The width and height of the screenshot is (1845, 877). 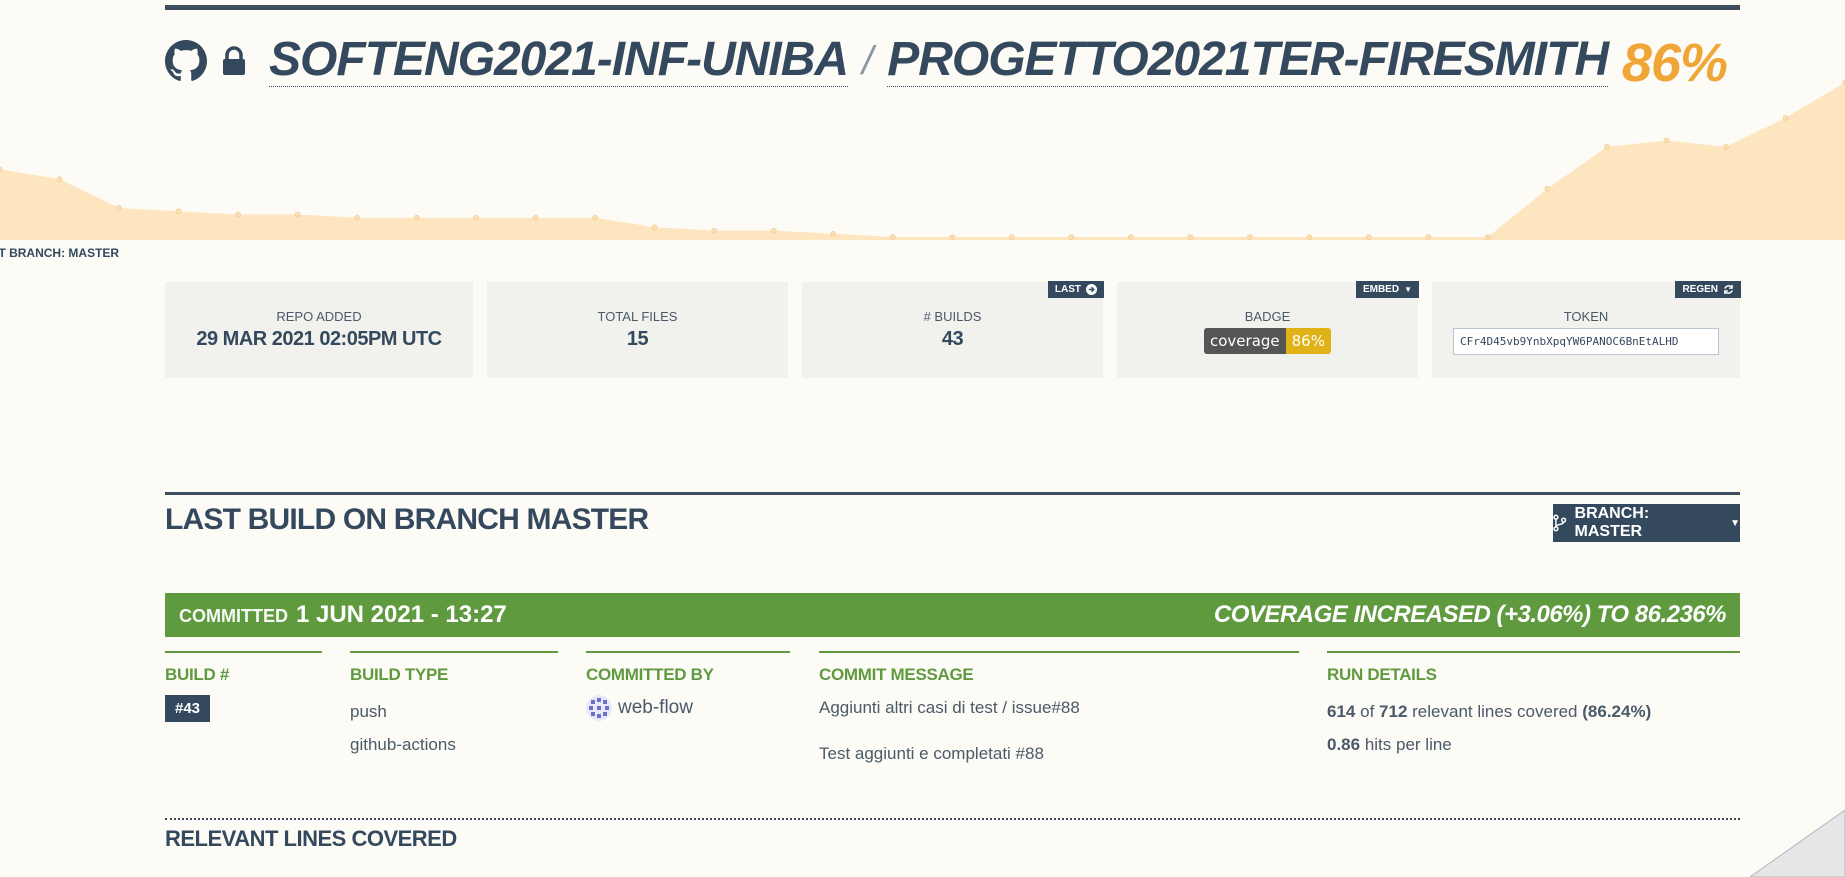 I want to click on stat-value: 15, so click(x=637, y=339).